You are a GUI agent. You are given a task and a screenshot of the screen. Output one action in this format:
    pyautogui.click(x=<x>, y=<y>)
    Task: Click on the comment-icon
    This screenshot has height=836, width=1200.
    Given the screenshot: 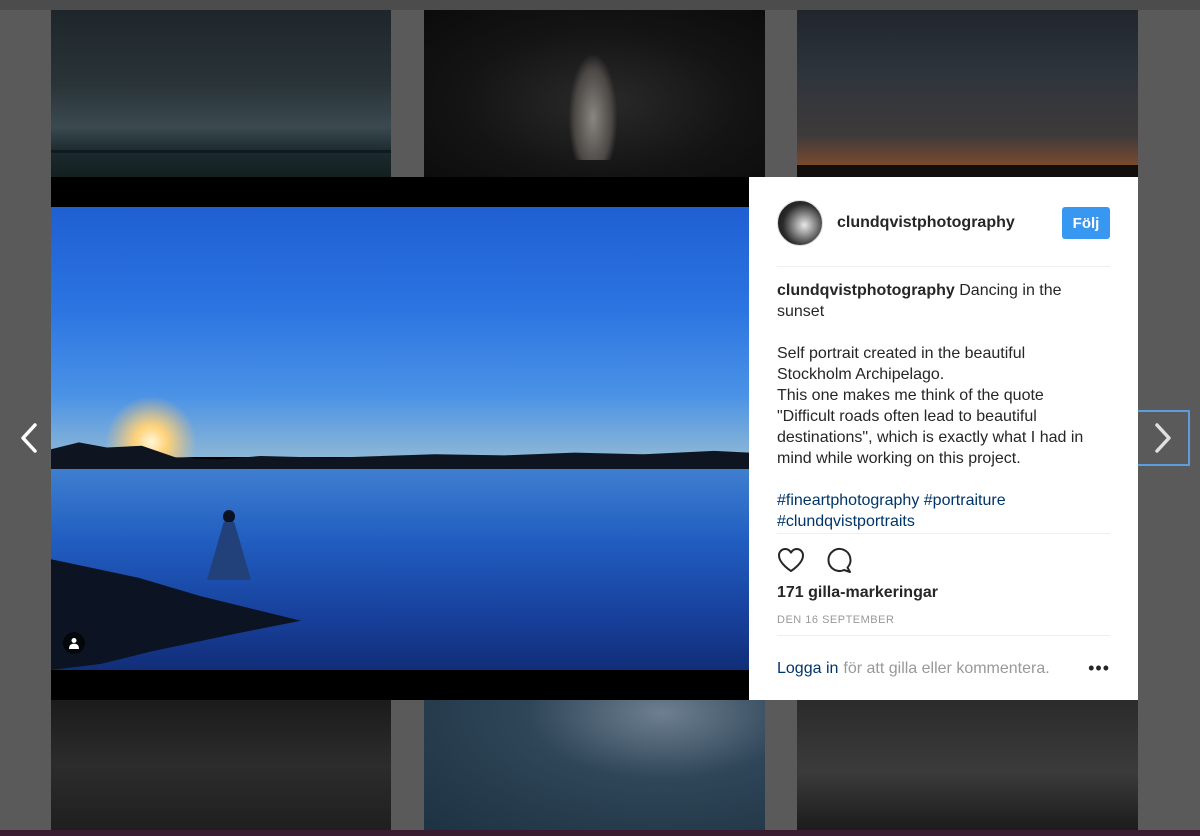 What is the action you would take?
    pyautogui.click(x=839, y=560)
    